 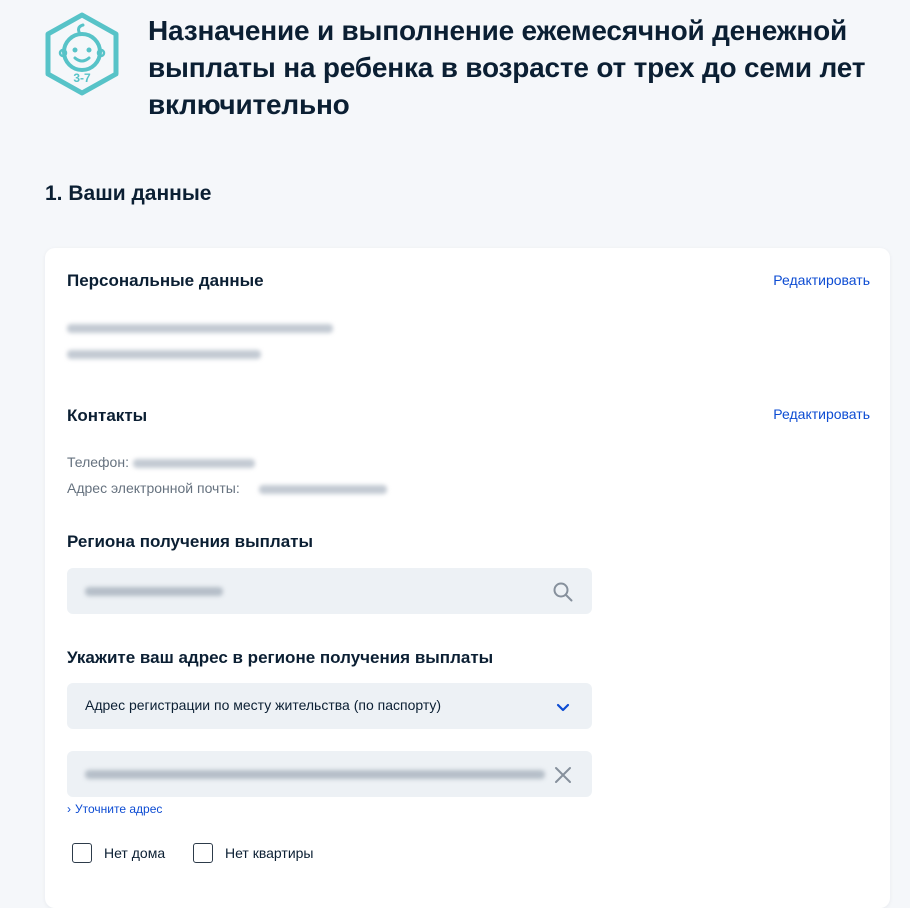 What do you see at coordinates (190, 541) in the screenshot?
I see `region-title: Региона получения выплаты` at bounding box center [190, 541].